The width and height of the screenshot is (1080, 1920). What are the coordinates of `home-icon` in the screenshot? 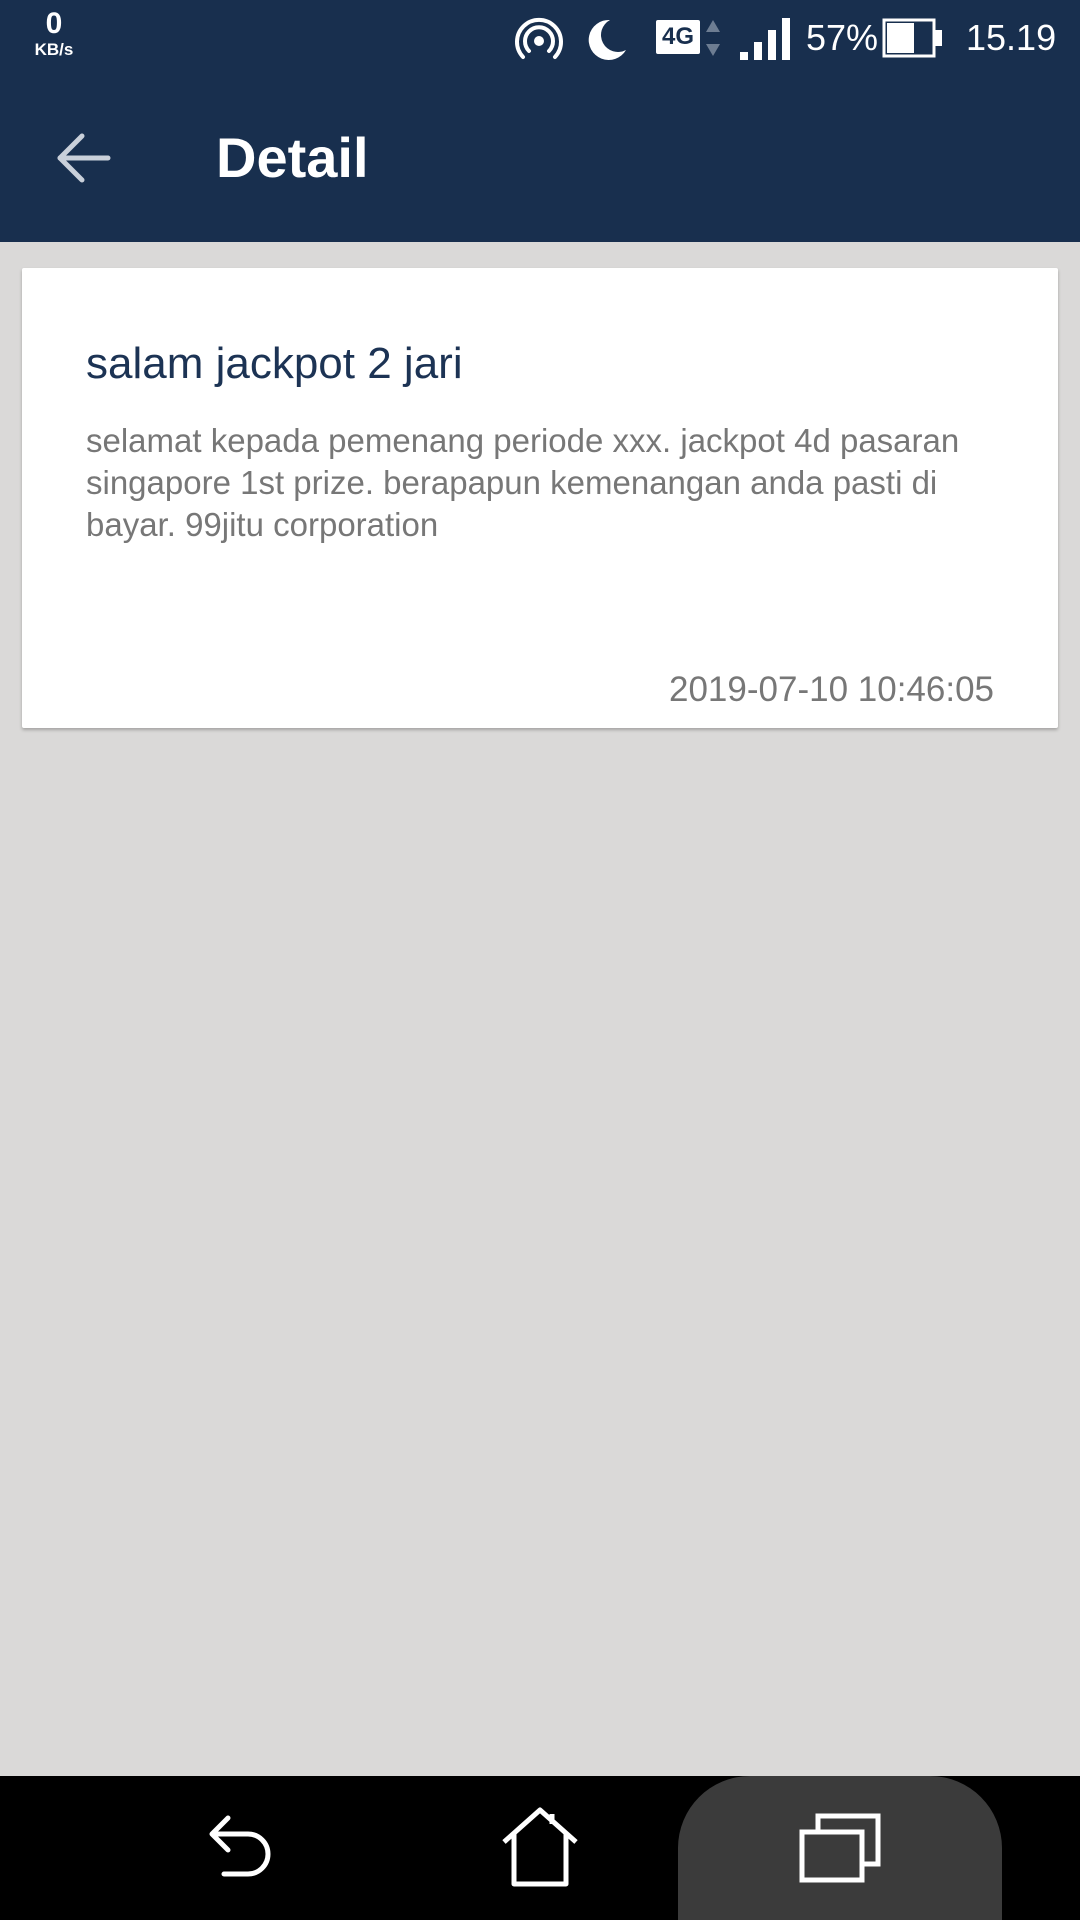 It's located at (540, 1847).